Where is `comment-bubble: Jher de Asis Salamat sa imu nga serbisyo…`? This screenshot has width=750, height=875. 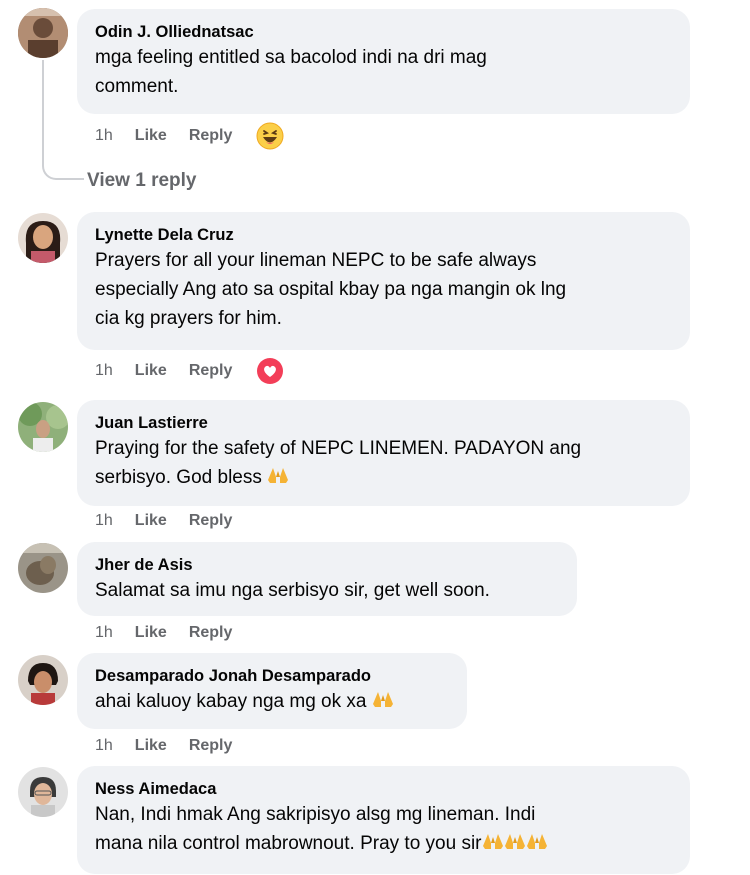 comment-bubble: Jher de Asis Salamat sa imu nga serbisyo… is located at coordinates (327, 579).